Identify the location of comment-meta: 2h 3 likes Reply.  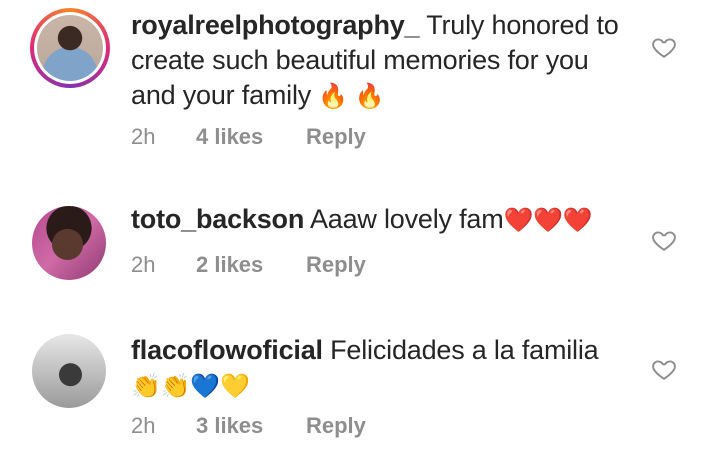
(248, 426).